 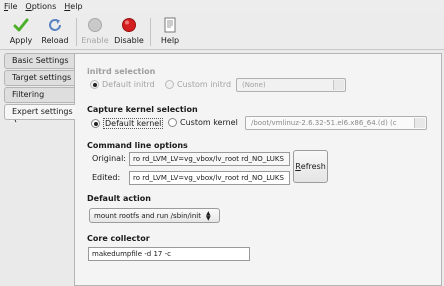 What do you see at coordinates (10, 7) in the screenshot?
I see `menu-file: File` at bounding box center [10, 7].